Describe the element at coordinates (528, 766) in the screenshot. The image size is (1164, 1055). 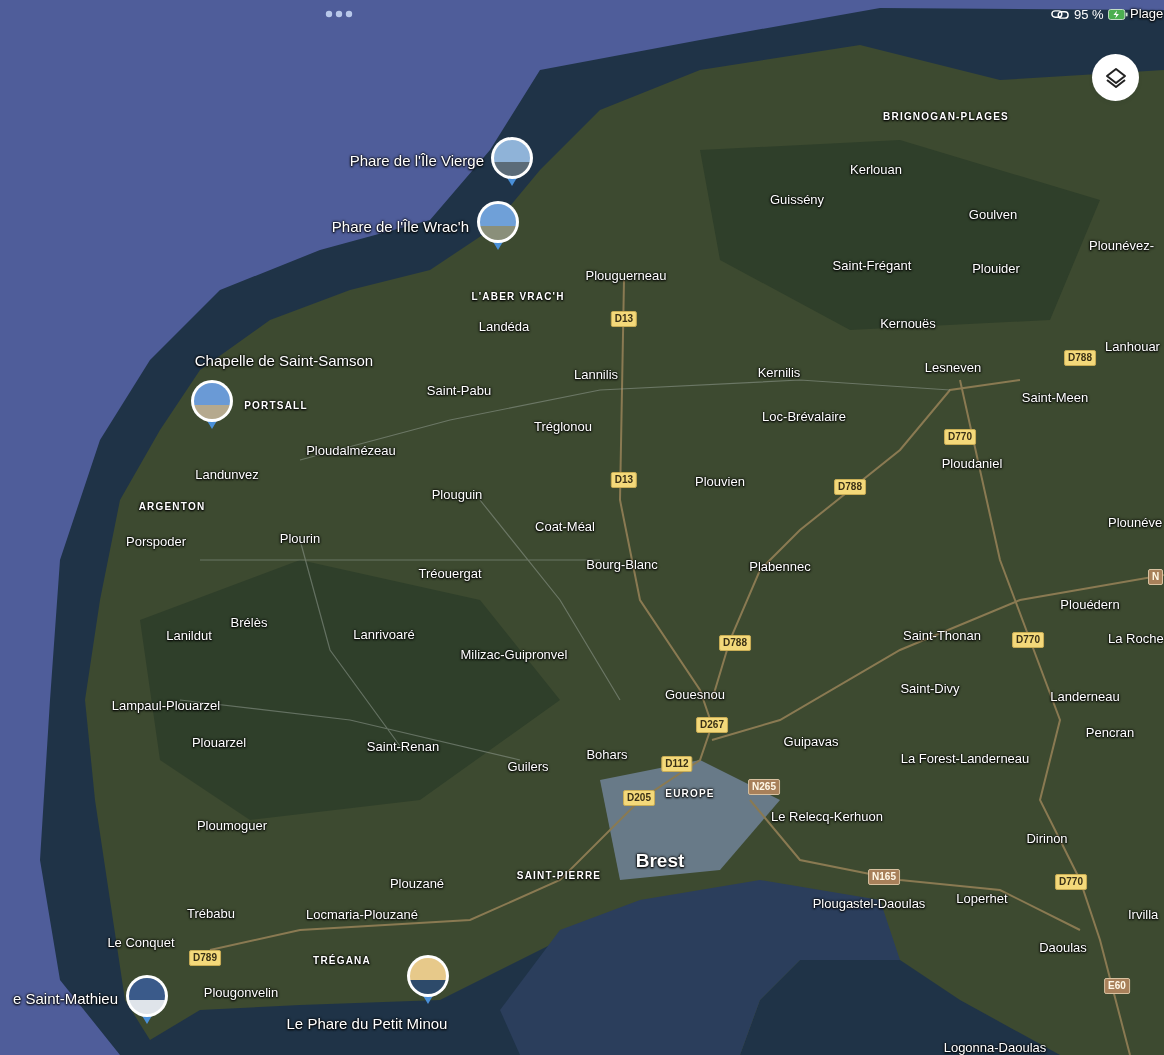
I see `place-label: Guilers` at that location.